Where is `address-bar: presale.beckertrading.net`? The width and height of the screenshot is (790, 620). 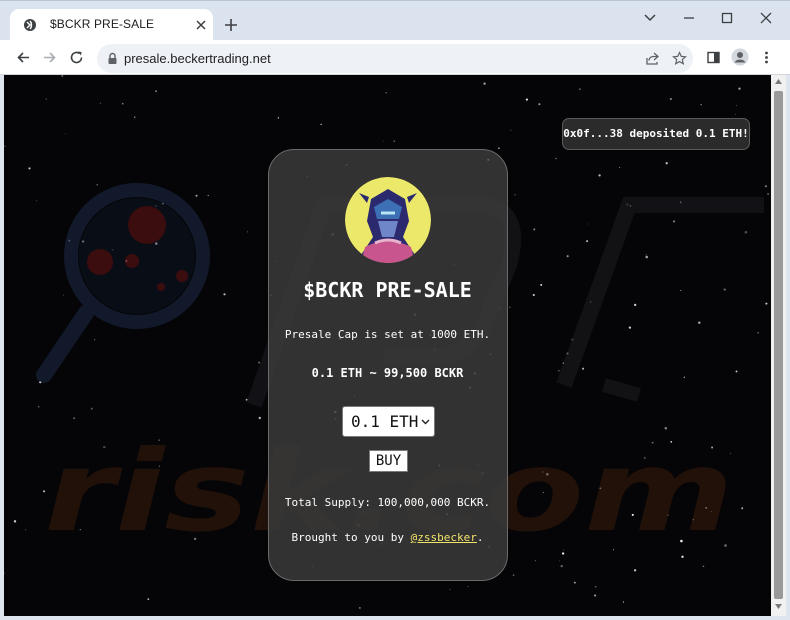 address-bar: presale.beckertrading.net is located at coordinates (395, 58).